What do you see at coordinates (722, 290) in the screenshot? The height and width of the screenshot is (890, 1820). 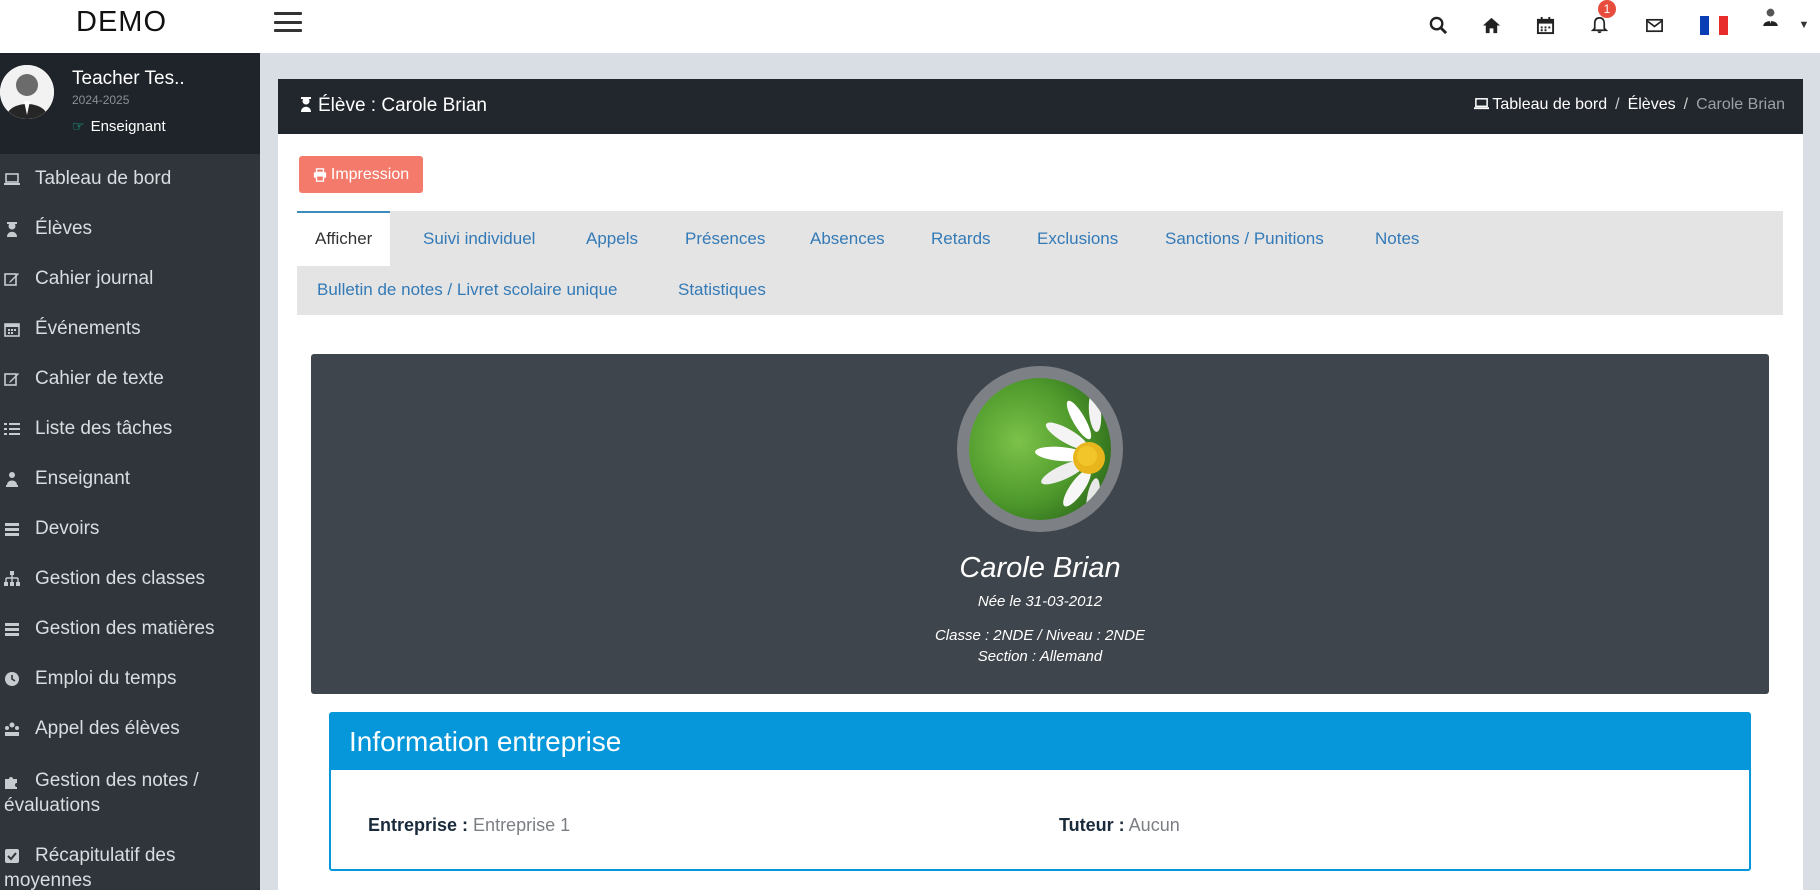 I see `tab-statistiques: Statistiques` at bounding box center [722, 290].